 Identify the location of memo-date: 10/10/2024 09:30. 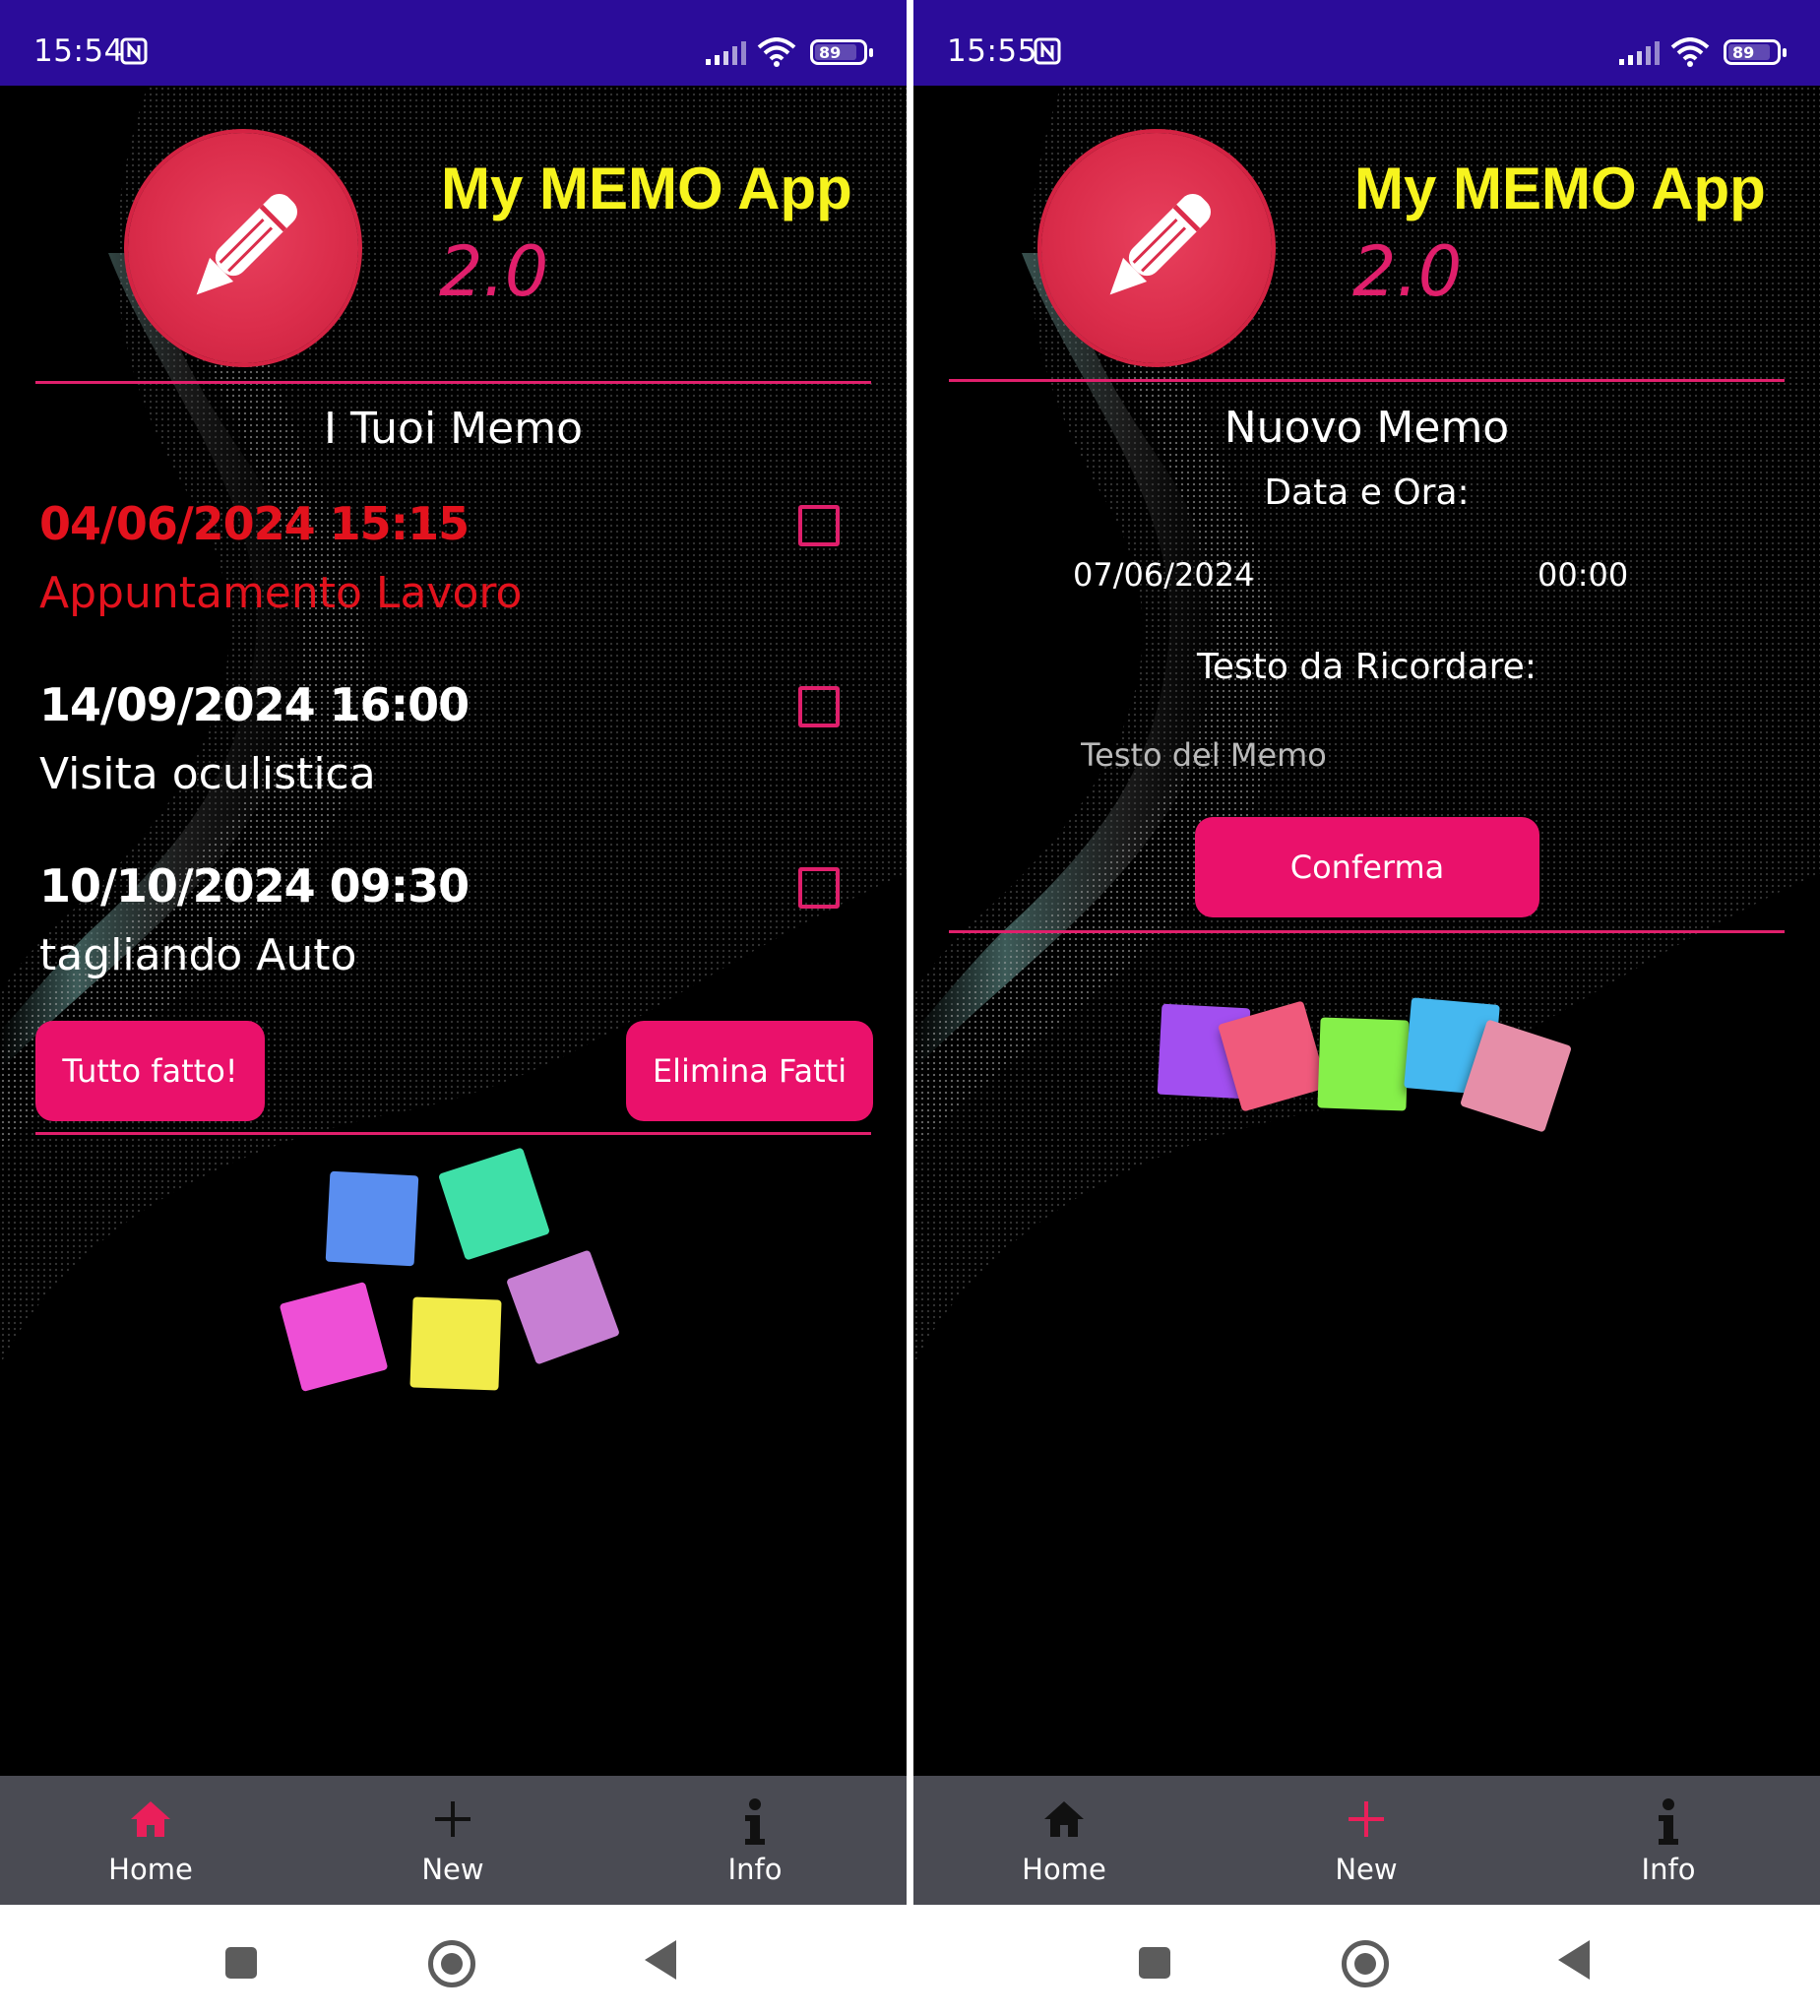
(254, 886).